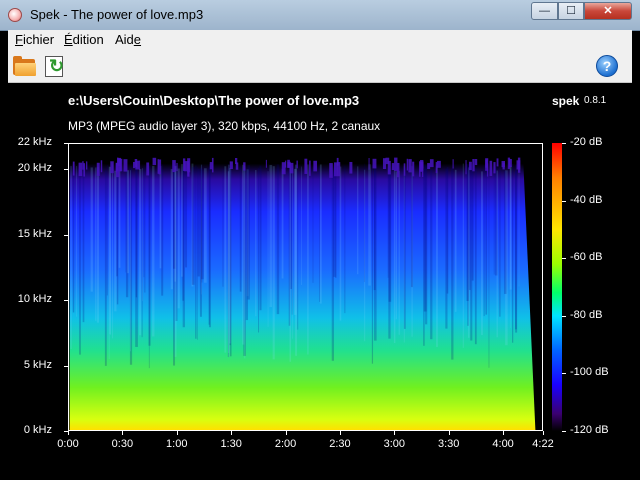 This screenshot has height=480, width=640. I want to click on title-bar: Spek - The power of love.mp3 — ☐ ✕, so click(320, 15).